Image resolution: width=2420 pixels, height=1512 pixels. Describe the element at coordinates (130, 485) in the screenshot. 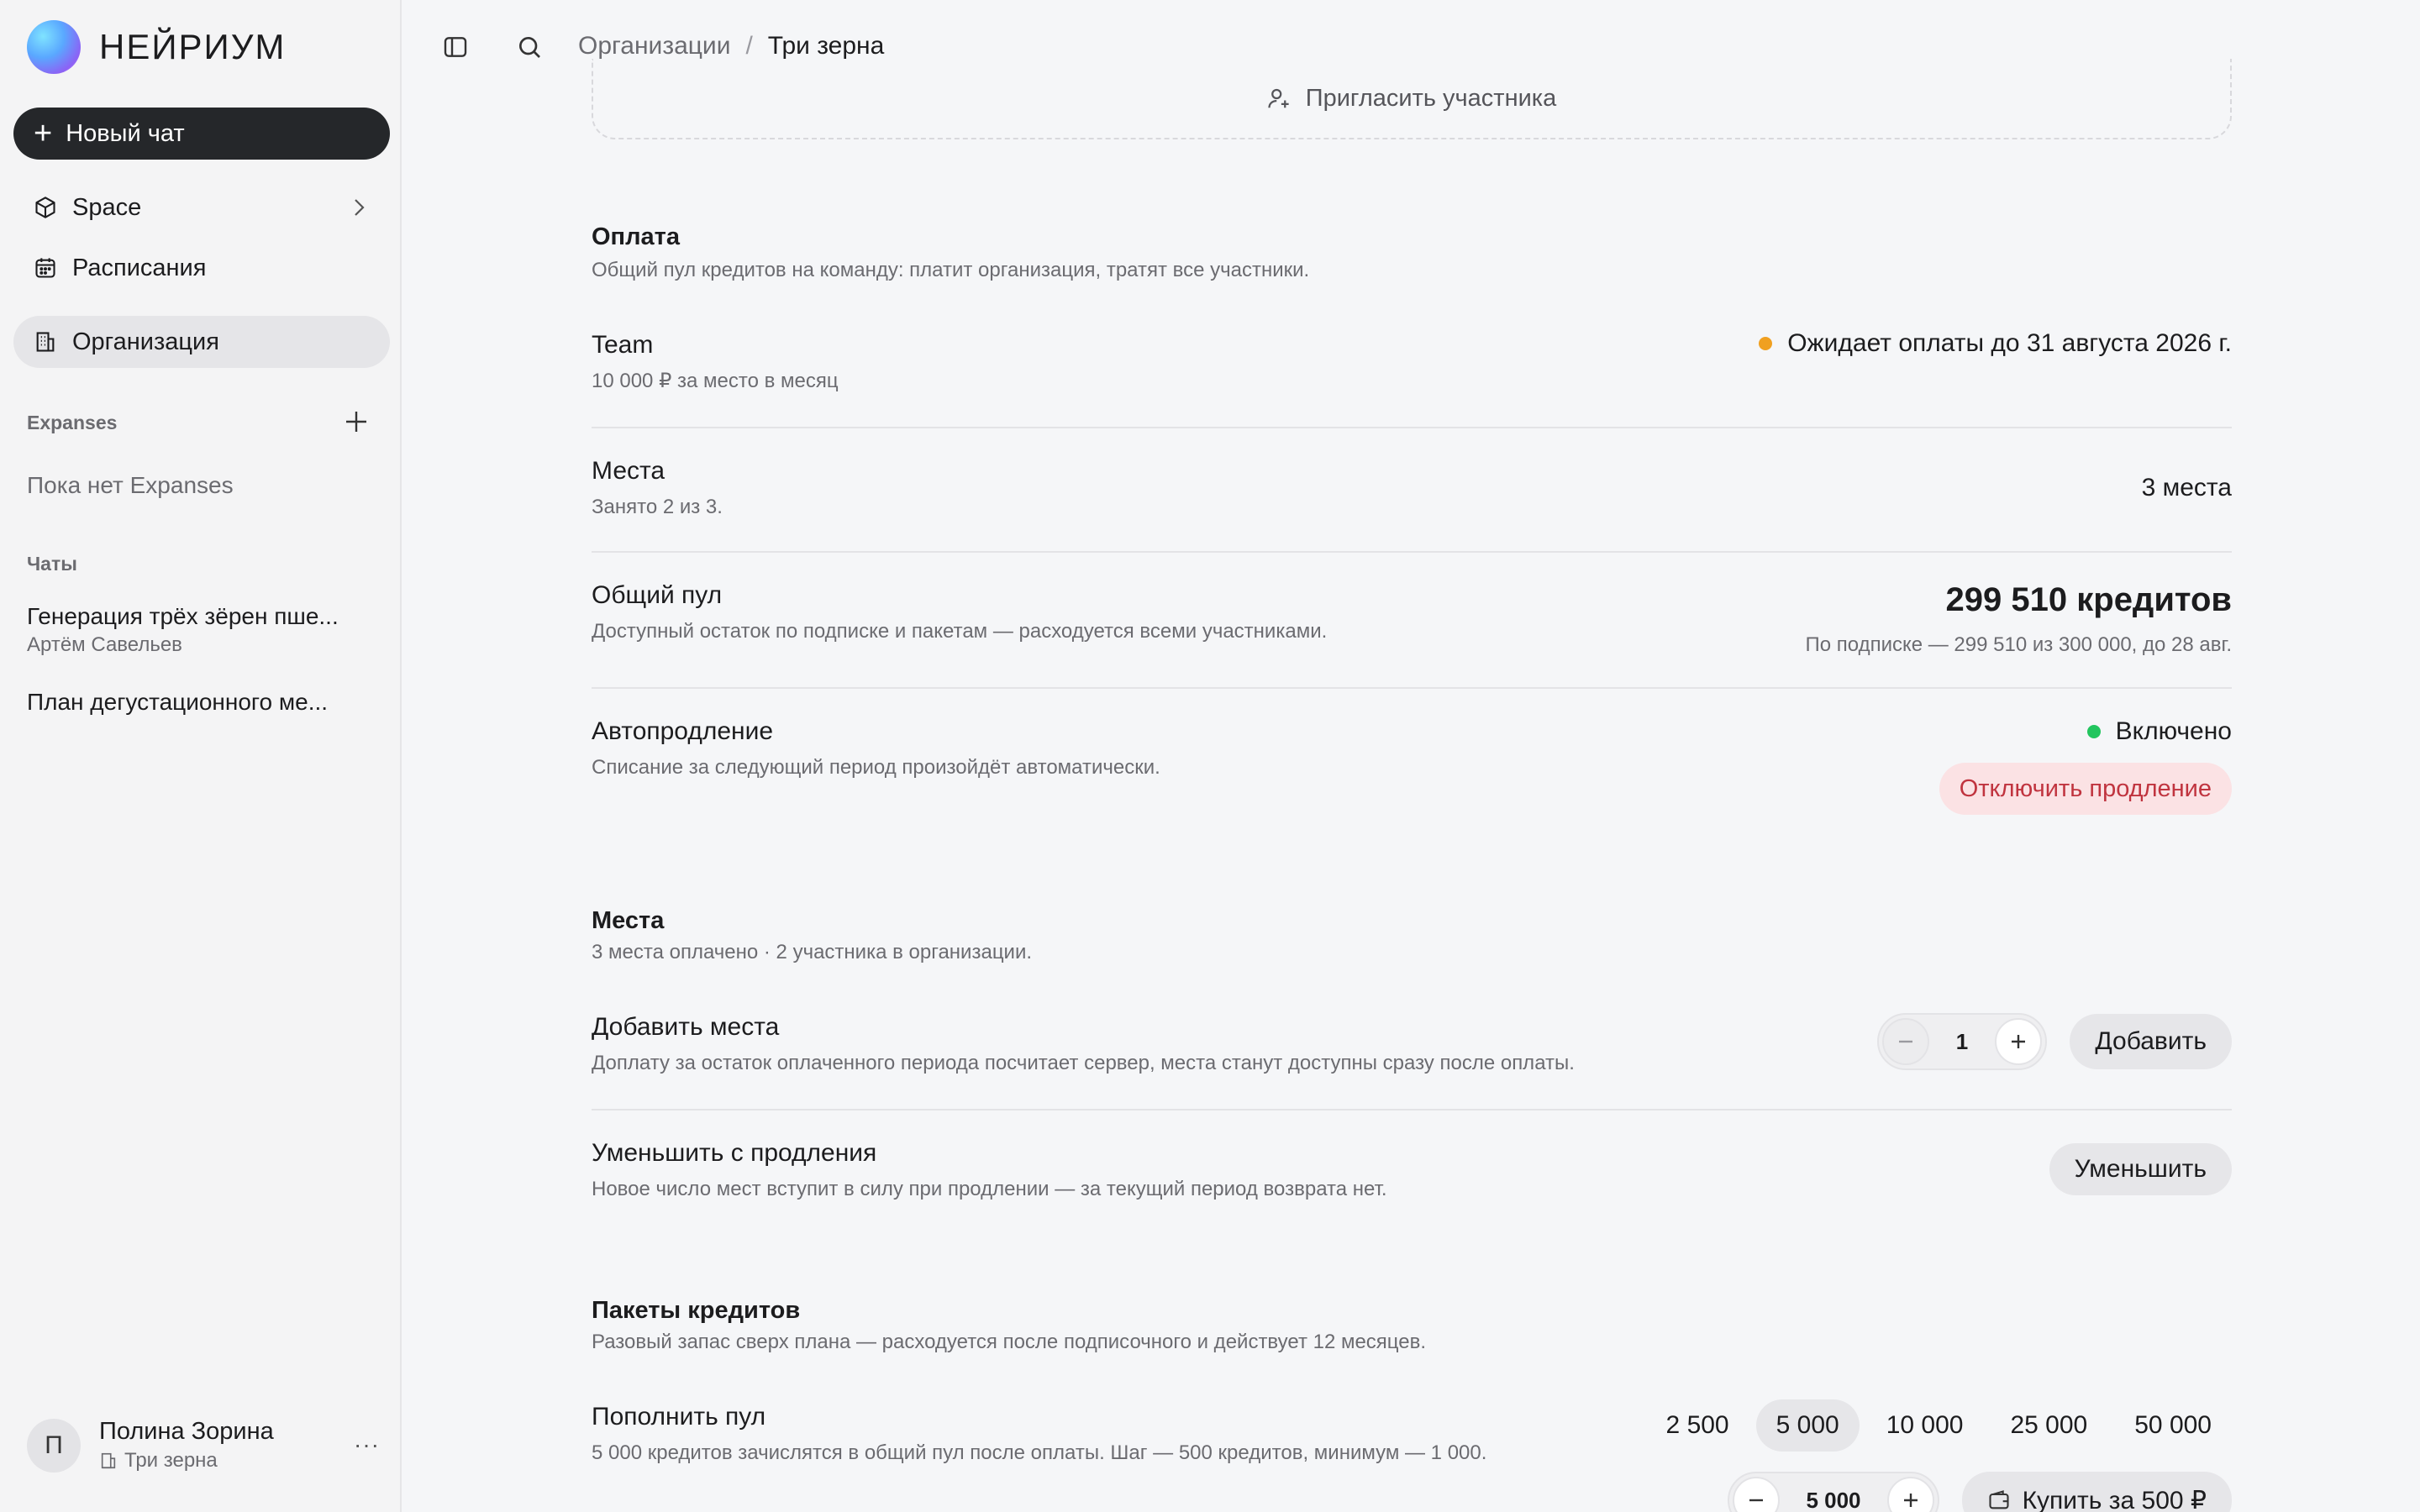

I see `expanses-empty-text: Пока нет Expanses` at that location.